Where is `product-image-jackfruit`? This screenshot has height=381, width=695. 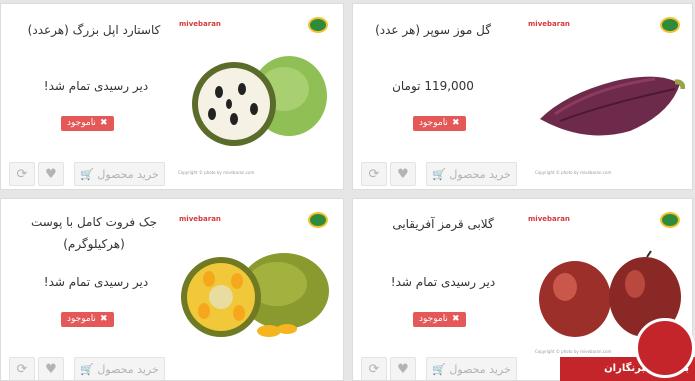
product-image-jackfruit is located at coordinates (255, 295).